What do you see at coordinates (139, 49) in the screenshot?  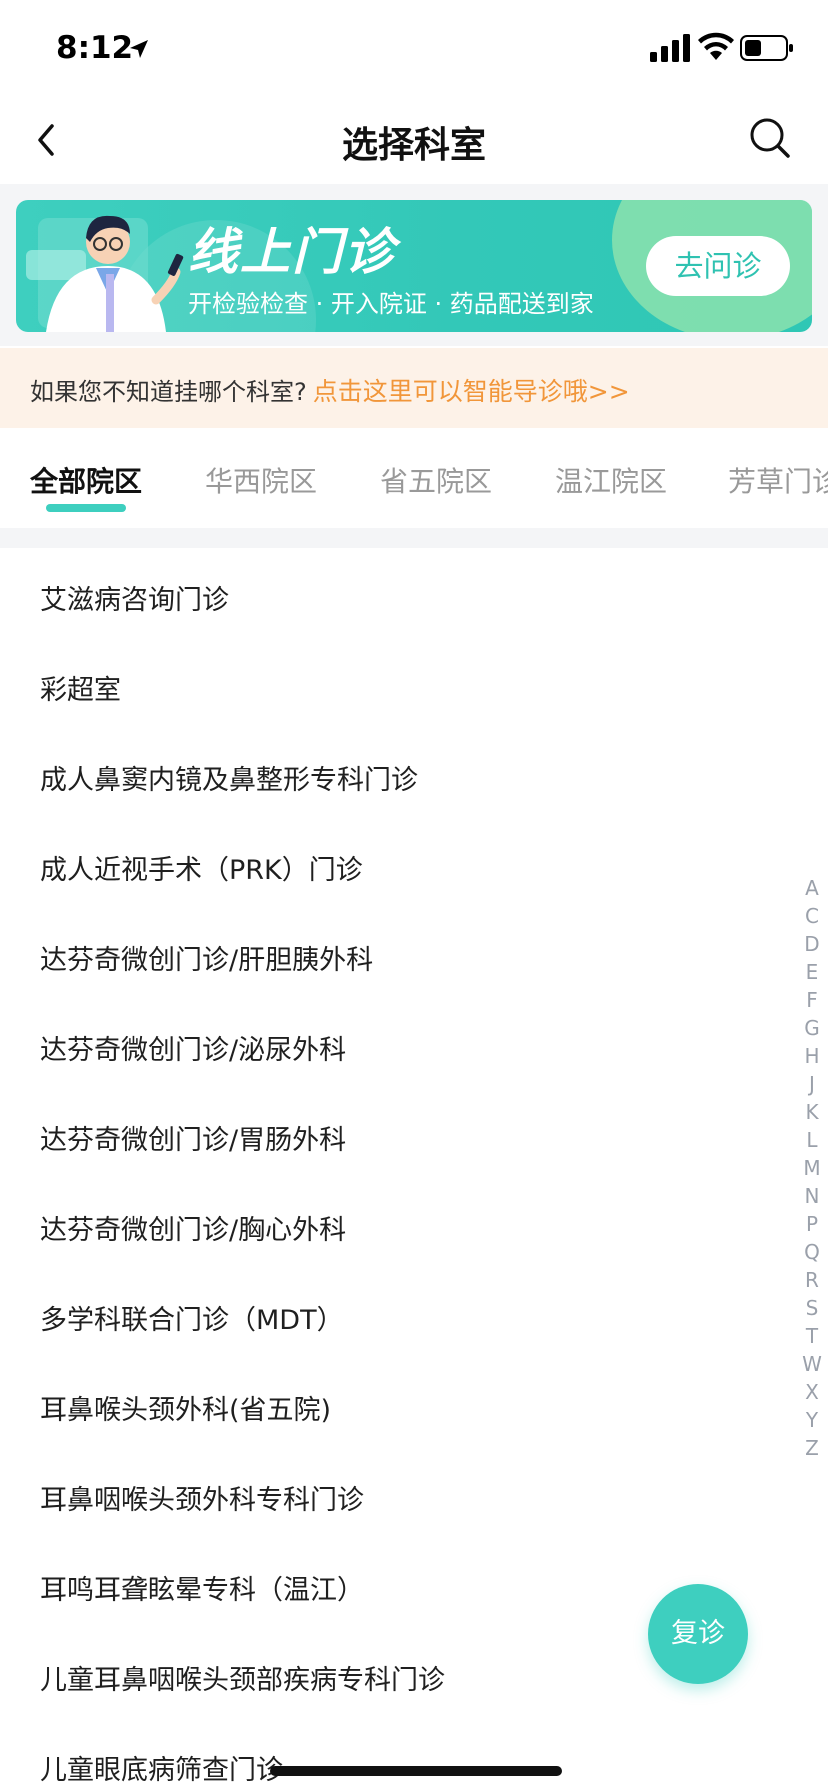 I see `location-arrow-icon` at bounding box center [139, 49].